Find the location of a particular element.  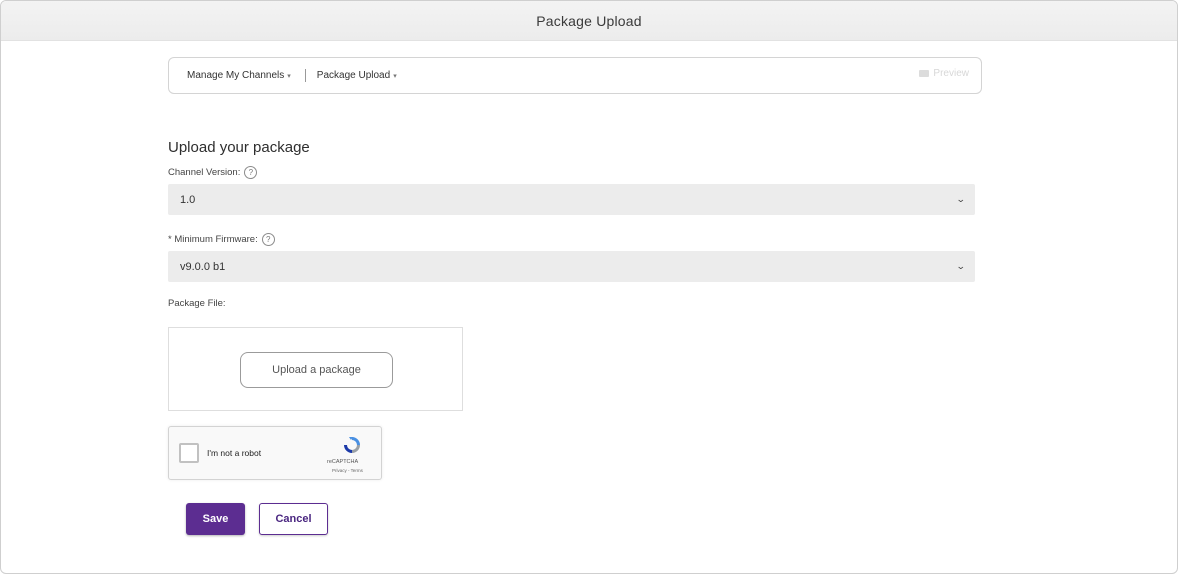

package-file-label: Package File: is located at coordinates (197, 303).